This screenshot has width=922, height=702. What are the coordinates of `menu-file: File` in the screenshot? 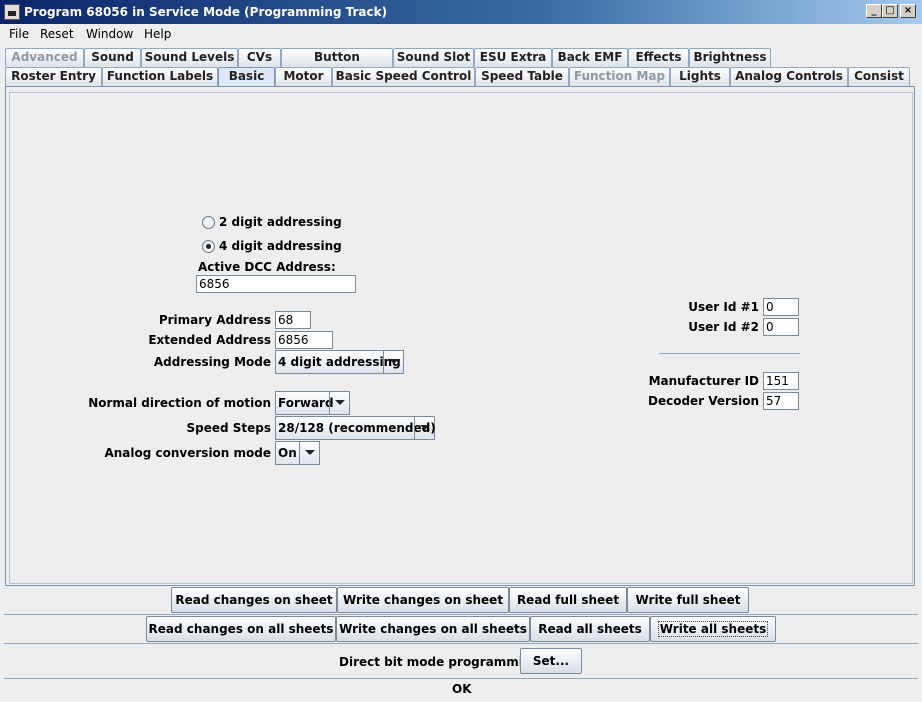 It's located at (19, 34).